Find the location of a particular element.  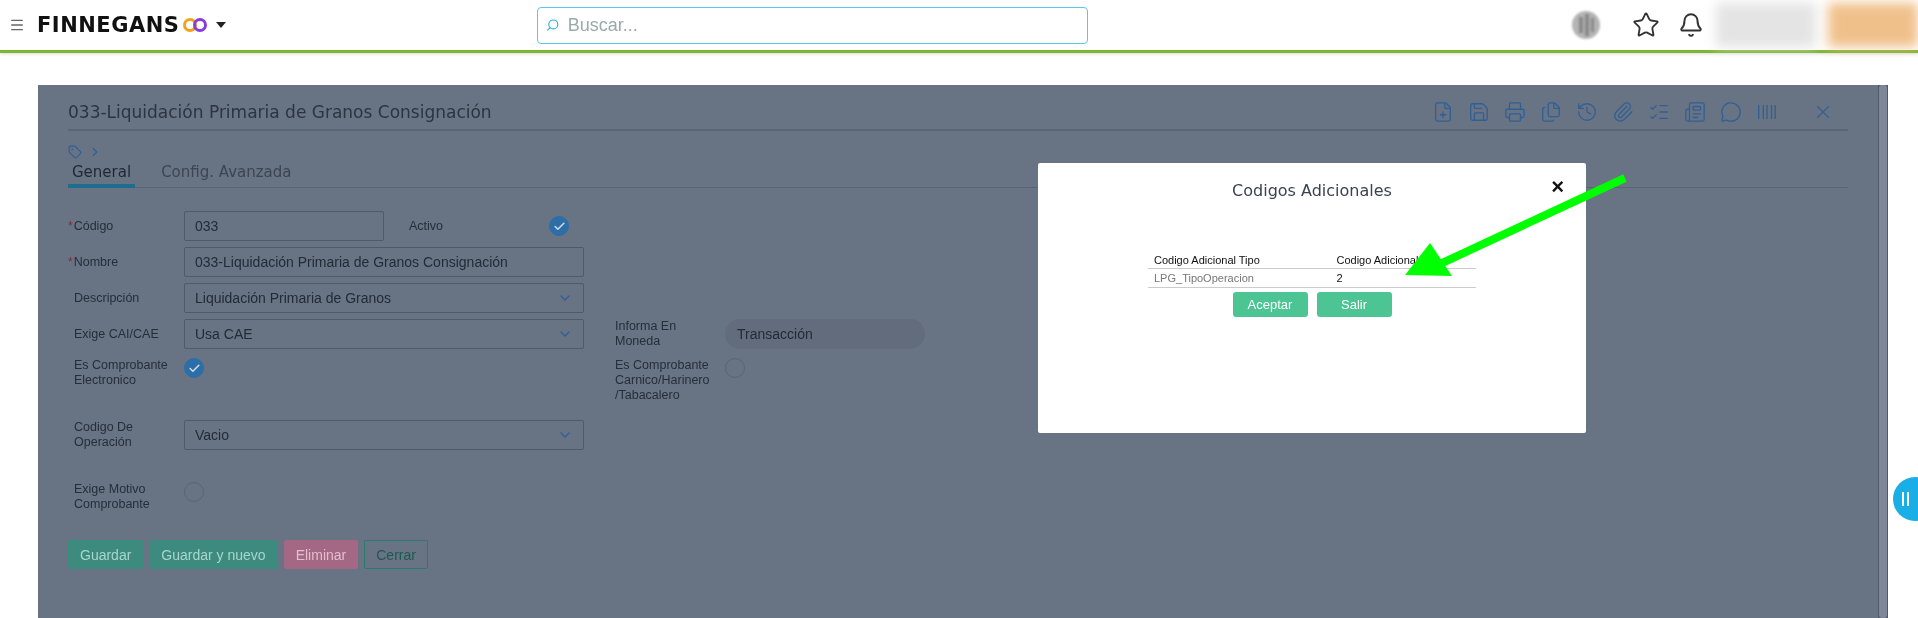

tab: General is located at coordinates (102, 175).